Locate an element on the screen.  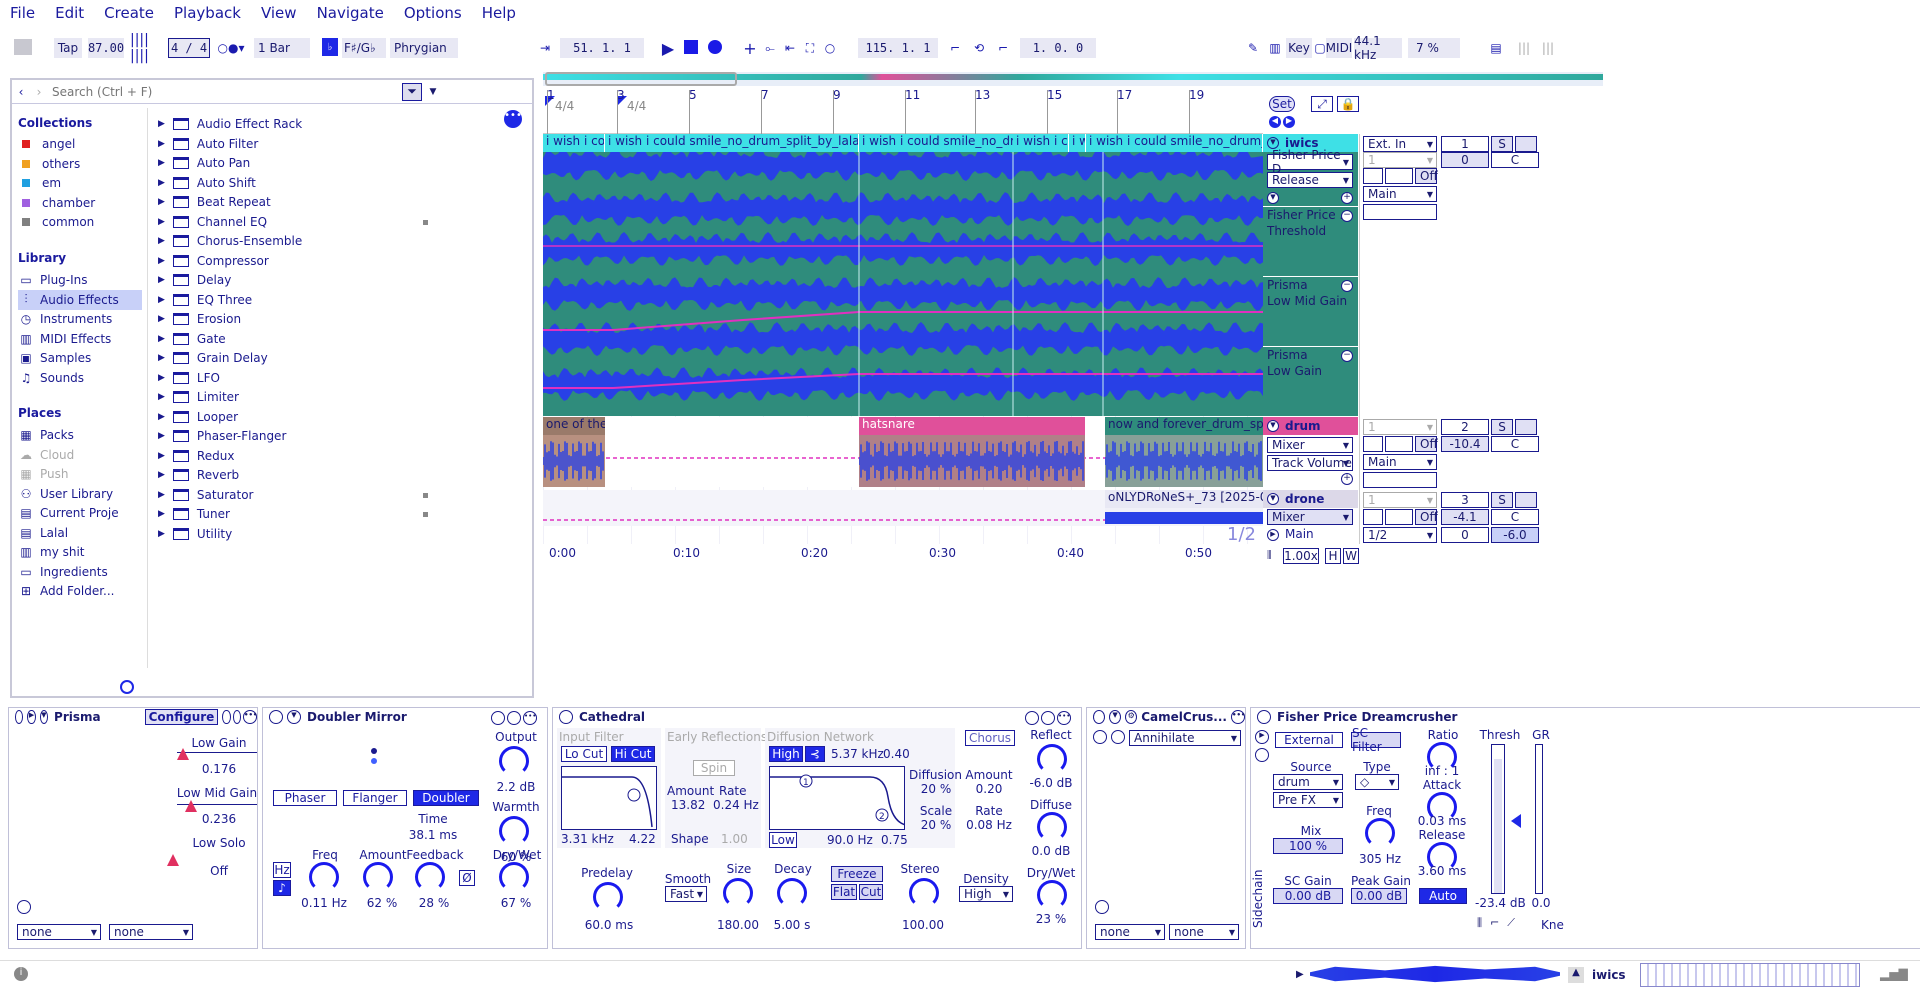
browser-item: ▶ Tuner is located at coordinates (194, 514).